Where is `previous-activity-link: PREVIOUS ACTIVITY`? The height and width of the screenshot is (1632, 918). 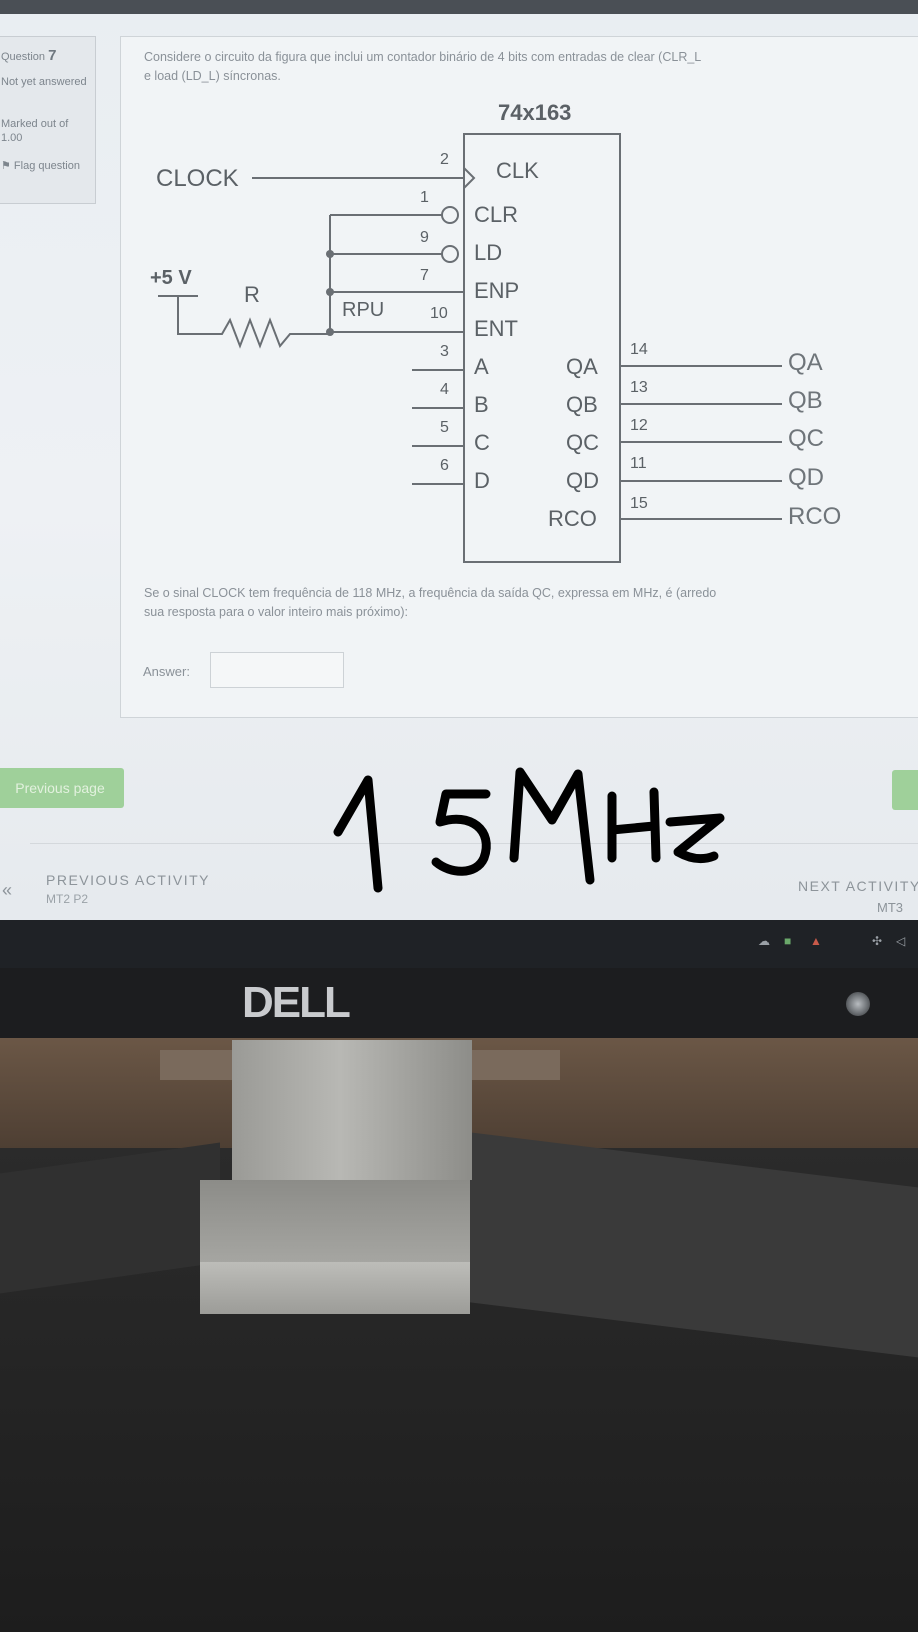 previous-activity-link: PREVIOUS ACTIVITY is located at coordinates (128, 880).